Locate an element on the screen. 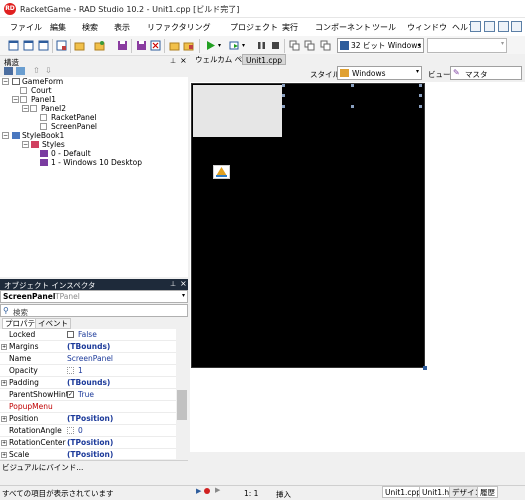 The width and height of the screenshot is (525, 500). view-select: ✎ マスタ is located at coordinates (486, 73).